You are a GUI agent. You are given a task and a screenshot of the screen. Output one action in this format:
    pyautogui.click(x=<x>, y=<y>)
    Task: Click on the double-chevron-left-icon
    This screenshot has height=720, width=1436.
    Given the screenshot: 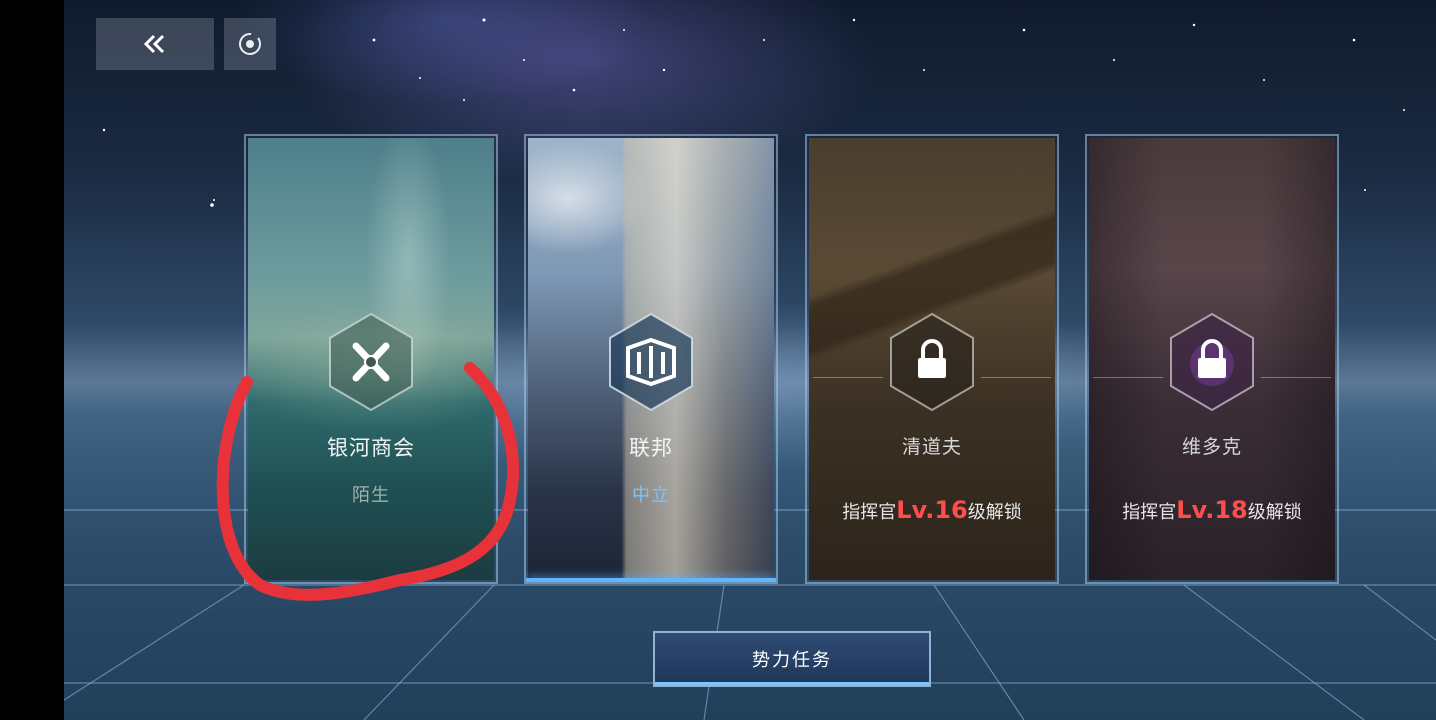 What is the action you would take?
    pyautogui.click(x=154, y=44)
    